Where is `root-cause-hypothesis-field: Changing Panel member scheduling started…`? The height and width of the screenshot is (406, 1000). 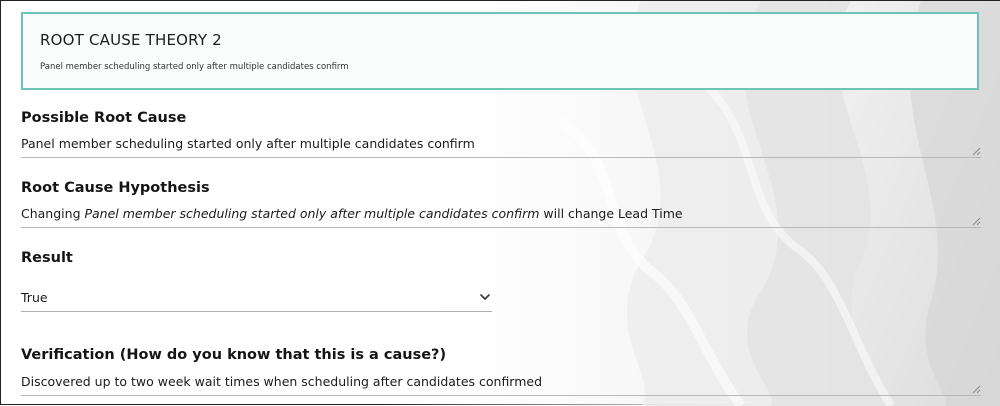 root-cause-hypothesis-field: Changing Panel member scheduling started… is located at coordinates (501, 217).